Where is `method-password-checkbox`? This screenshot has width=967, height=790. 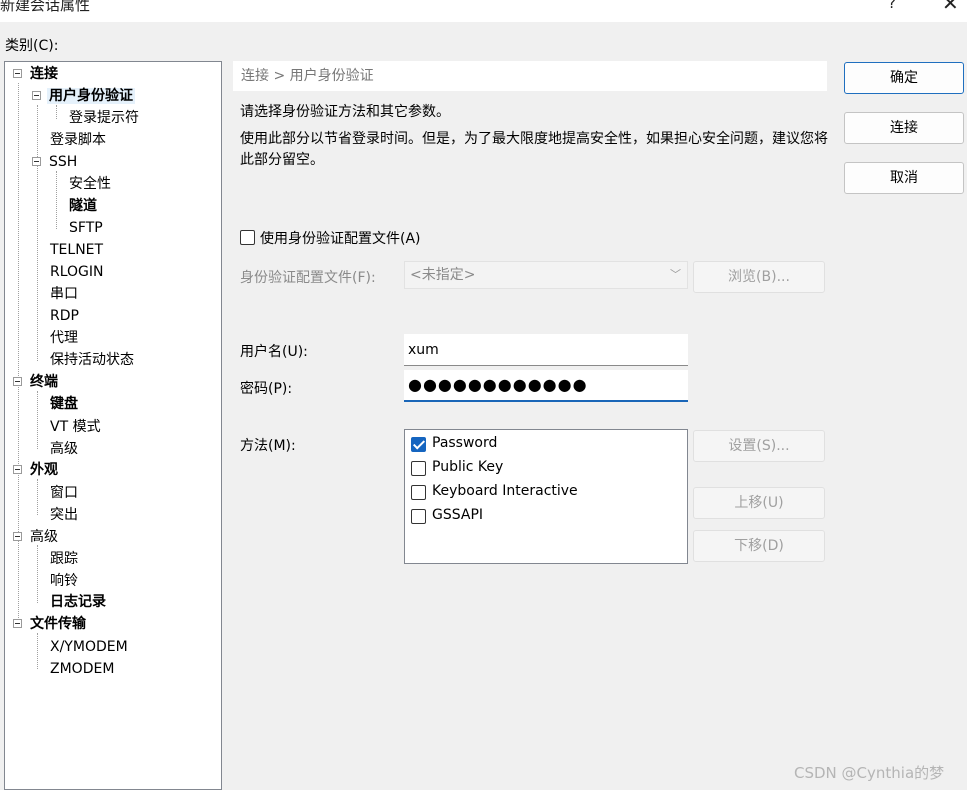
method-password-checkbox is located at coordinates (418, 444).